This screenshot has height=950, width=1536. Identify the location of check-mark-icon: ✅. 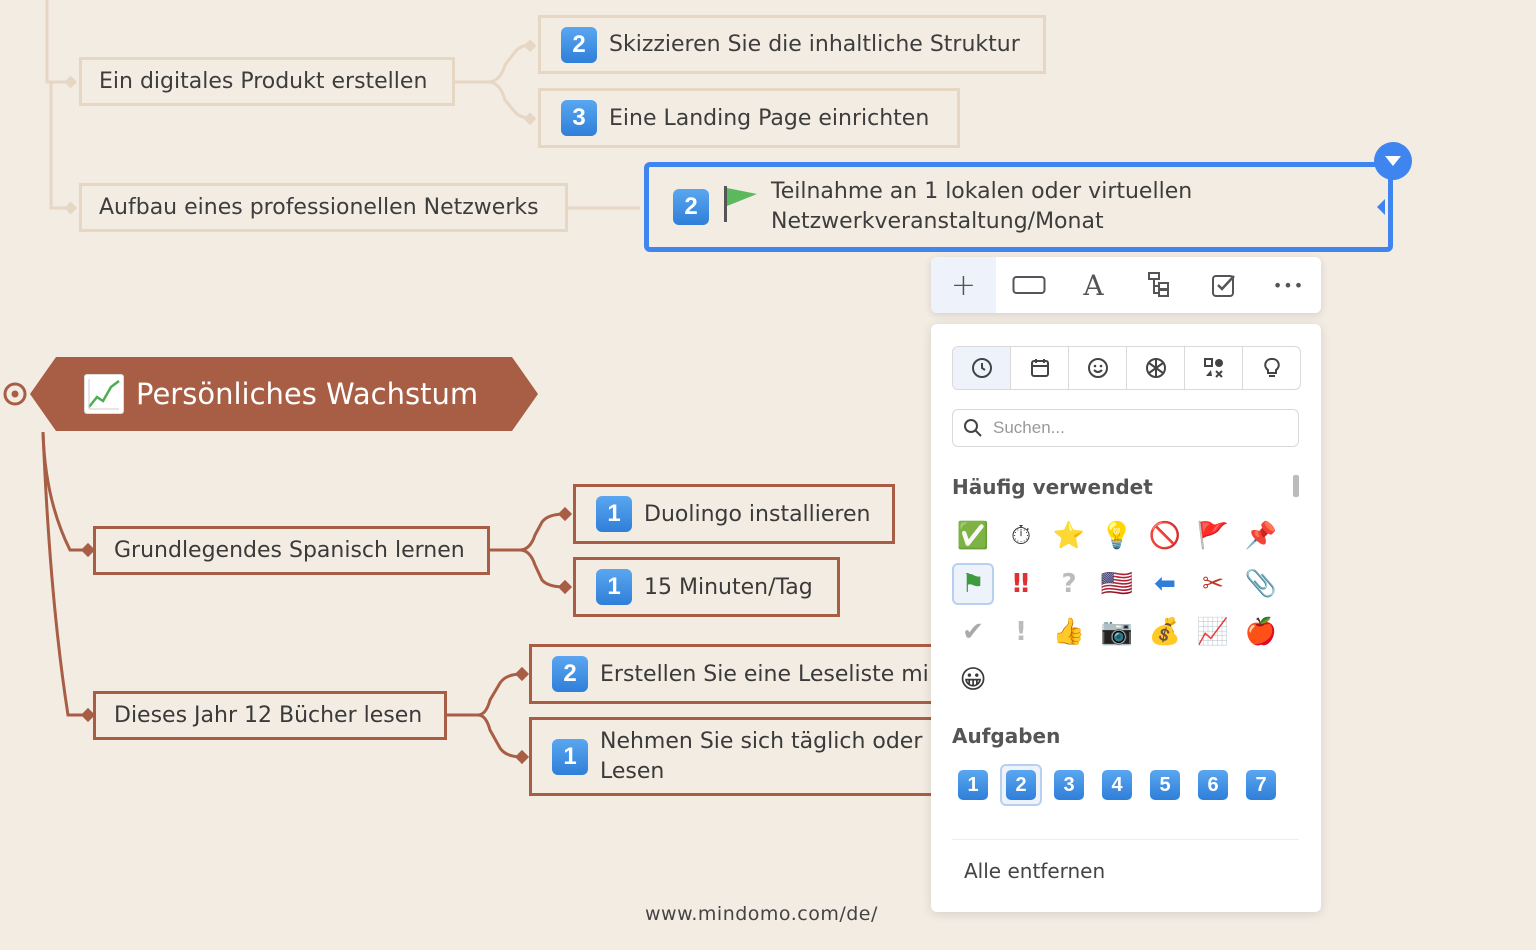
(973, 536).